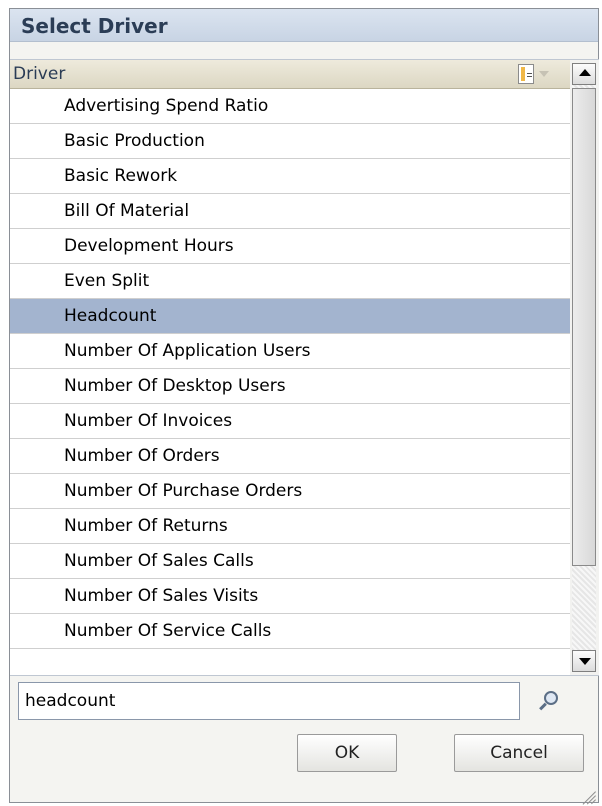 This screenshot has width=602, height=806. I want to click on column-page-icon, so click(526, 74).